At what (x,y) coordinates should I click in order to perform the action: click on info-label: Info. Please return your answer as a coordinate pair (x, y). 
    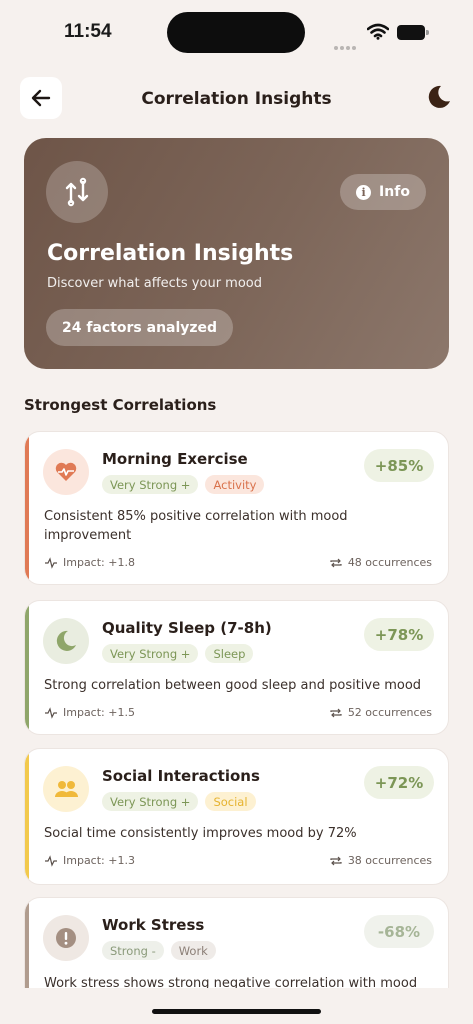
    Looking at the image, I should click on (394, 192).